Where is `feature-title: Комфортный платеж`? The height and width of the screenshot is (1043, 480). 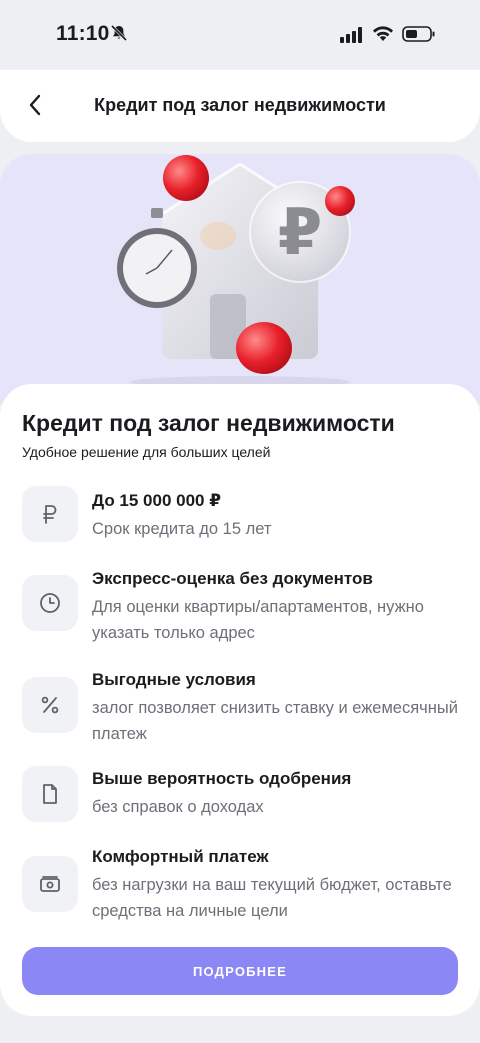 feature-title: Комфортный платеж is located at coordinates (180, 856).